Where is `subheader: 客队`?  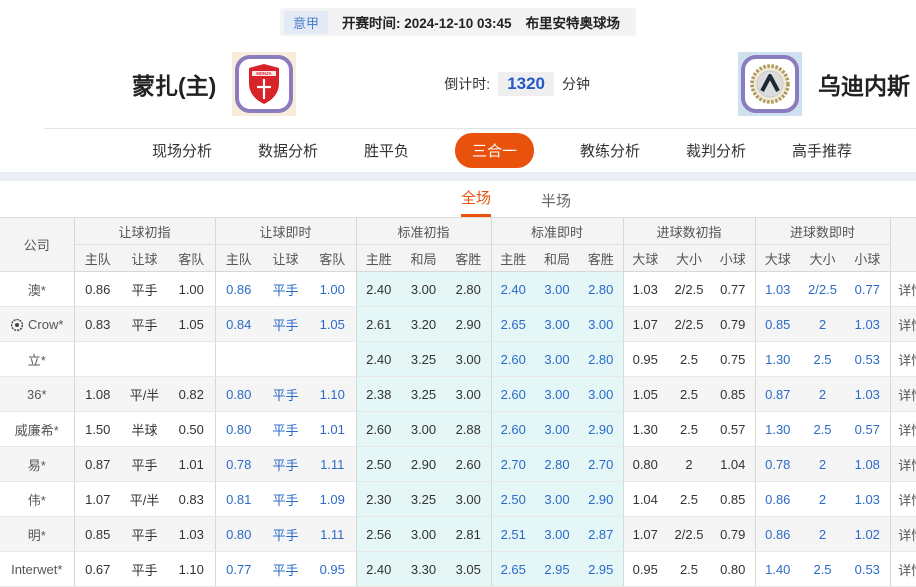 subheader: 客队 is located at coordinates (332, 258).